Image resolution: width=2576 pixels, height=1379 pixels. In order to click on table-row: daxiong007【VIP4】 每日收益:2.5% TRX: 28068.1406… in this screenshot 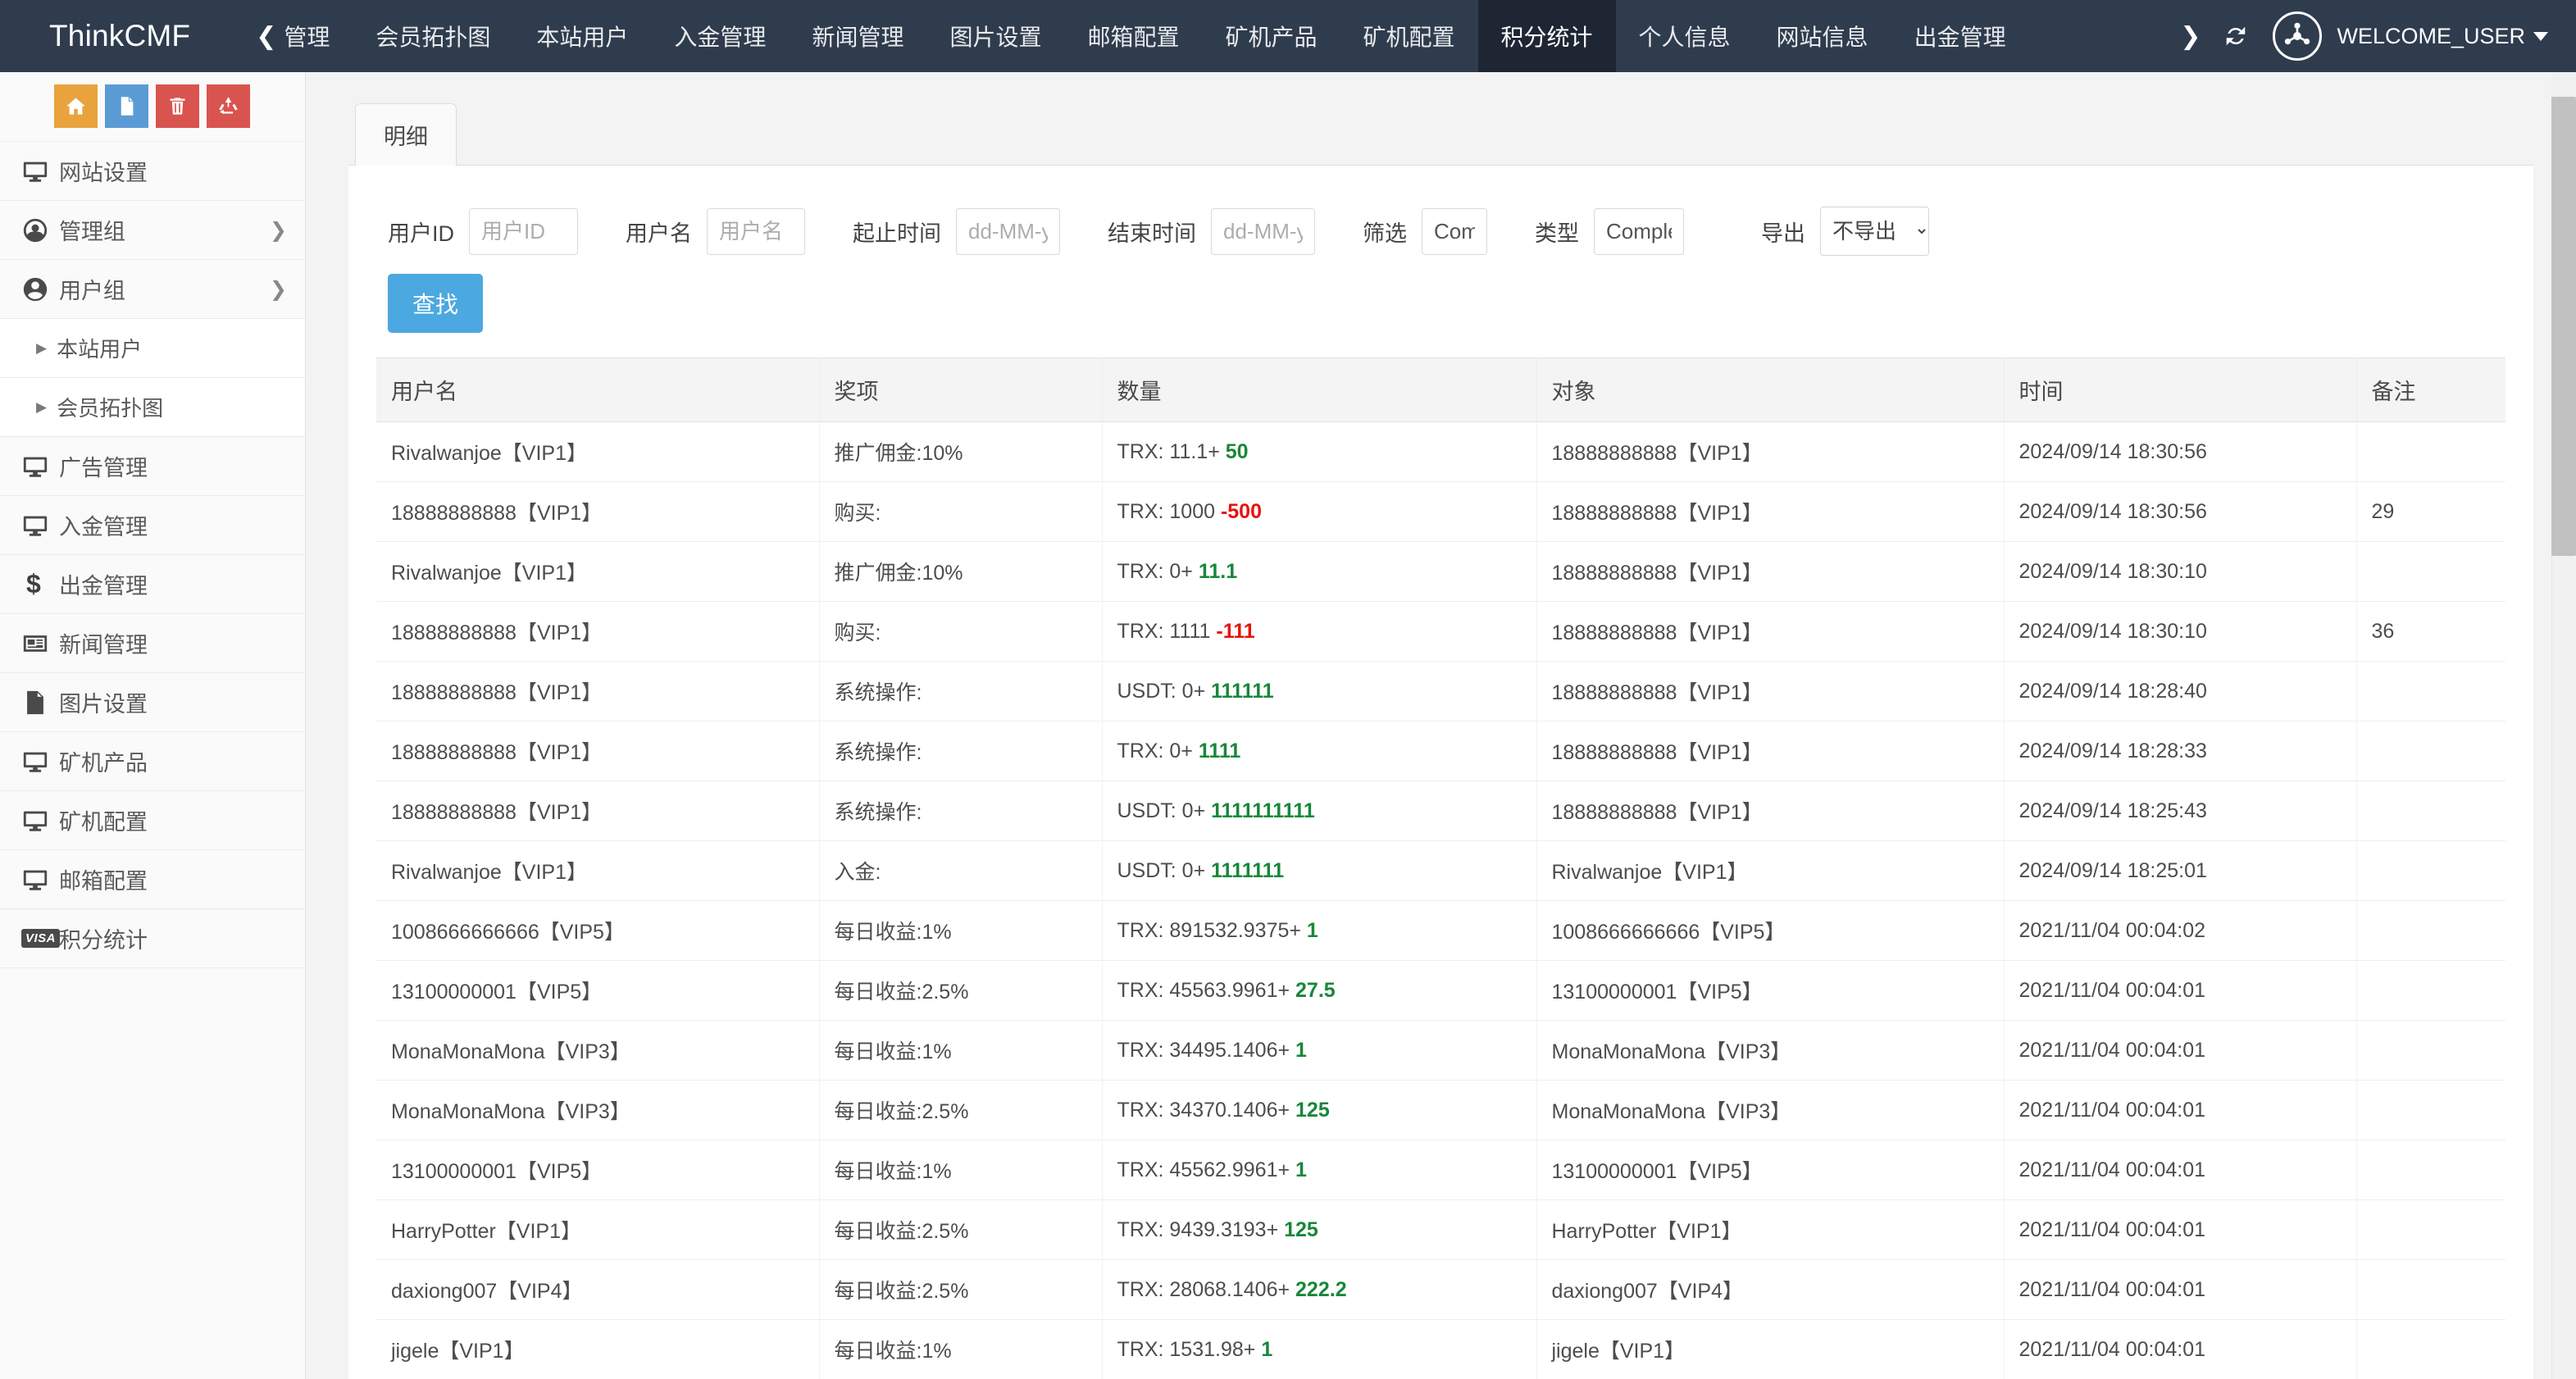, I will do `click(1440, 1289)`.